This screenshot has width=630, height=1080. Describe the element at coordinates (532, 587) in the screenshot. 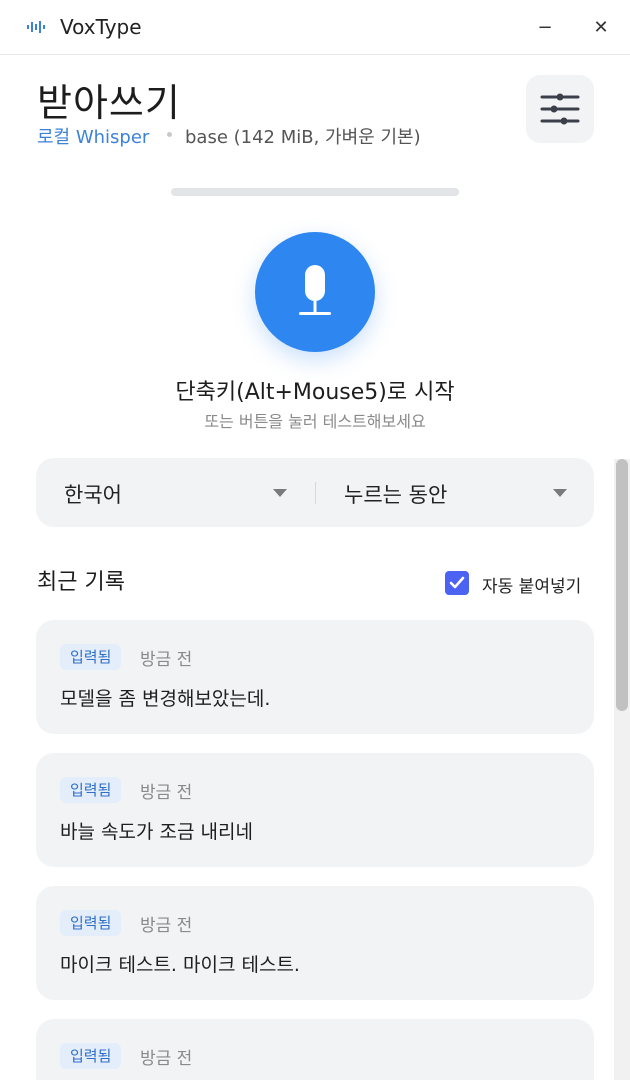

I see `auto-paste-label: 자동 붙여넣기` at that location.